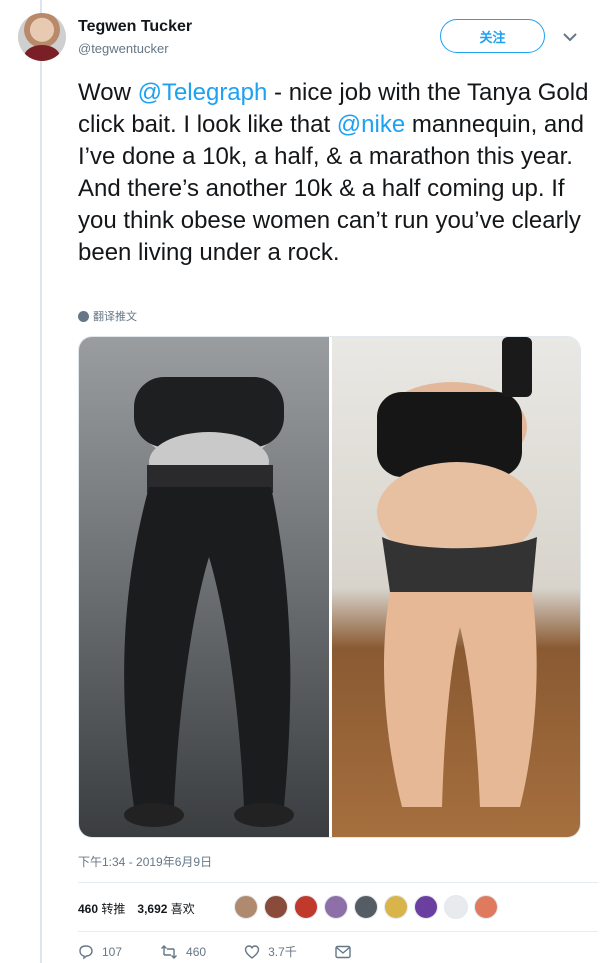 This screenshot has width=612, height=963. Describe the element at coordinates (371, 124) in the screenshot. I see `mention-link-nike: @nike` at that location.